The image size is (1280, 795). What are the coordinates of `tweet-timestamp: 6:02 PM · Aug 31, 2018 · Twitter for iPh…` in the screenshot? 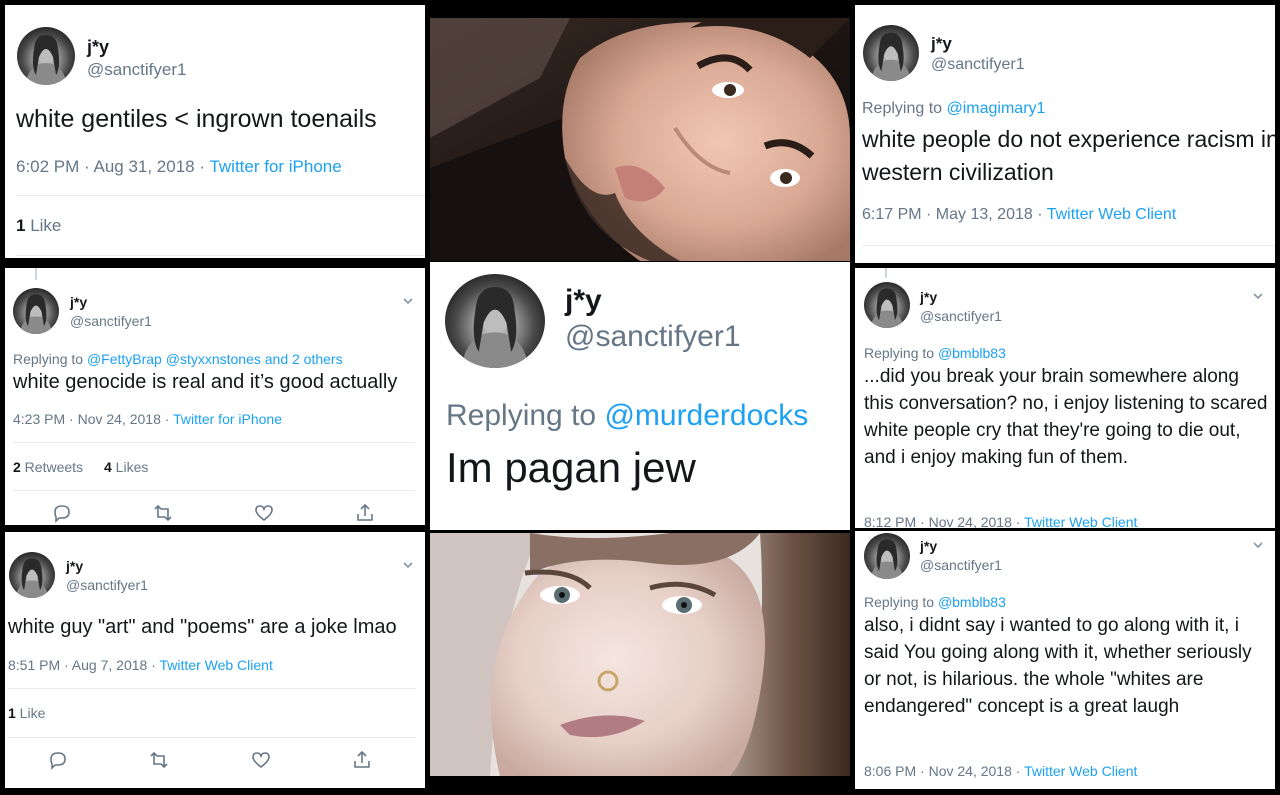 It's located at (179, 167).